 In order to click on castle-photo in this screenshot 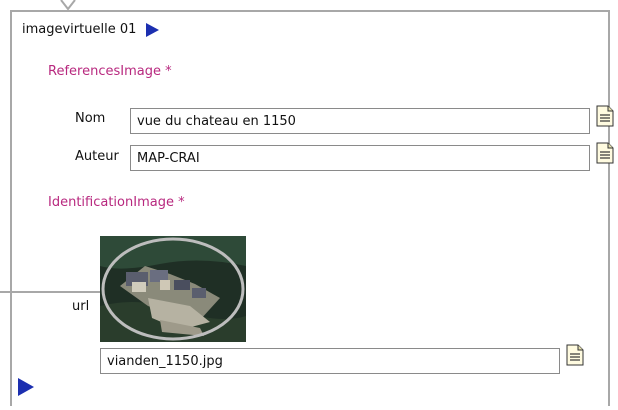, I will do `click(173, 289)`.